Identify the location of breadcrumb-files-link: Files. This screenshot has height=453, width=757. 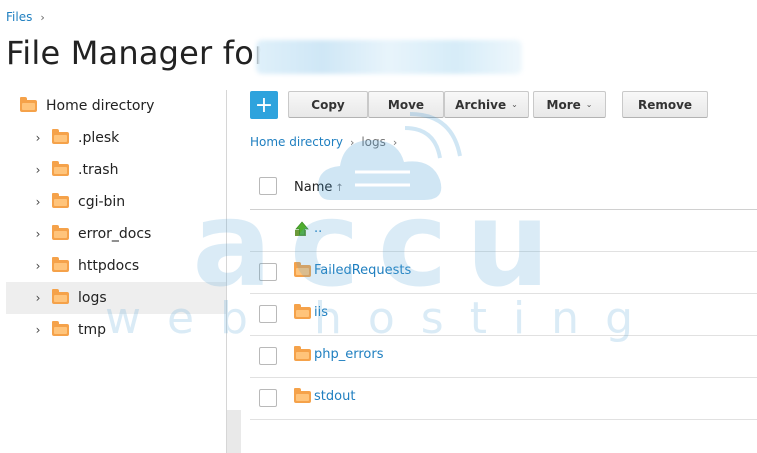
(19, 17).